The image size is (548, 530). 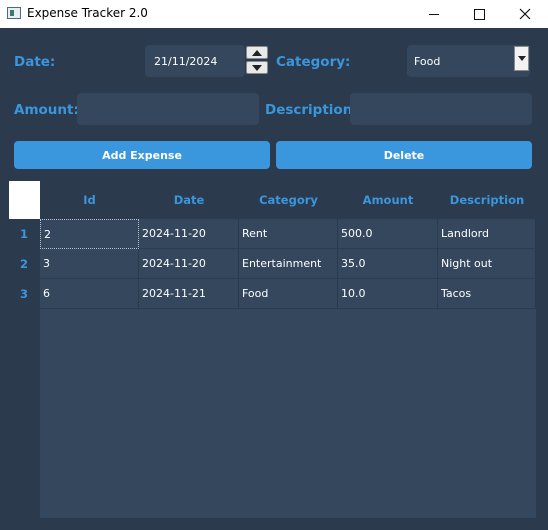 What do you see at coordinates (274, 14) in the screenshot?
I see `title-bar: Expense Tracker 2.0` at bounding box center [274, 14].